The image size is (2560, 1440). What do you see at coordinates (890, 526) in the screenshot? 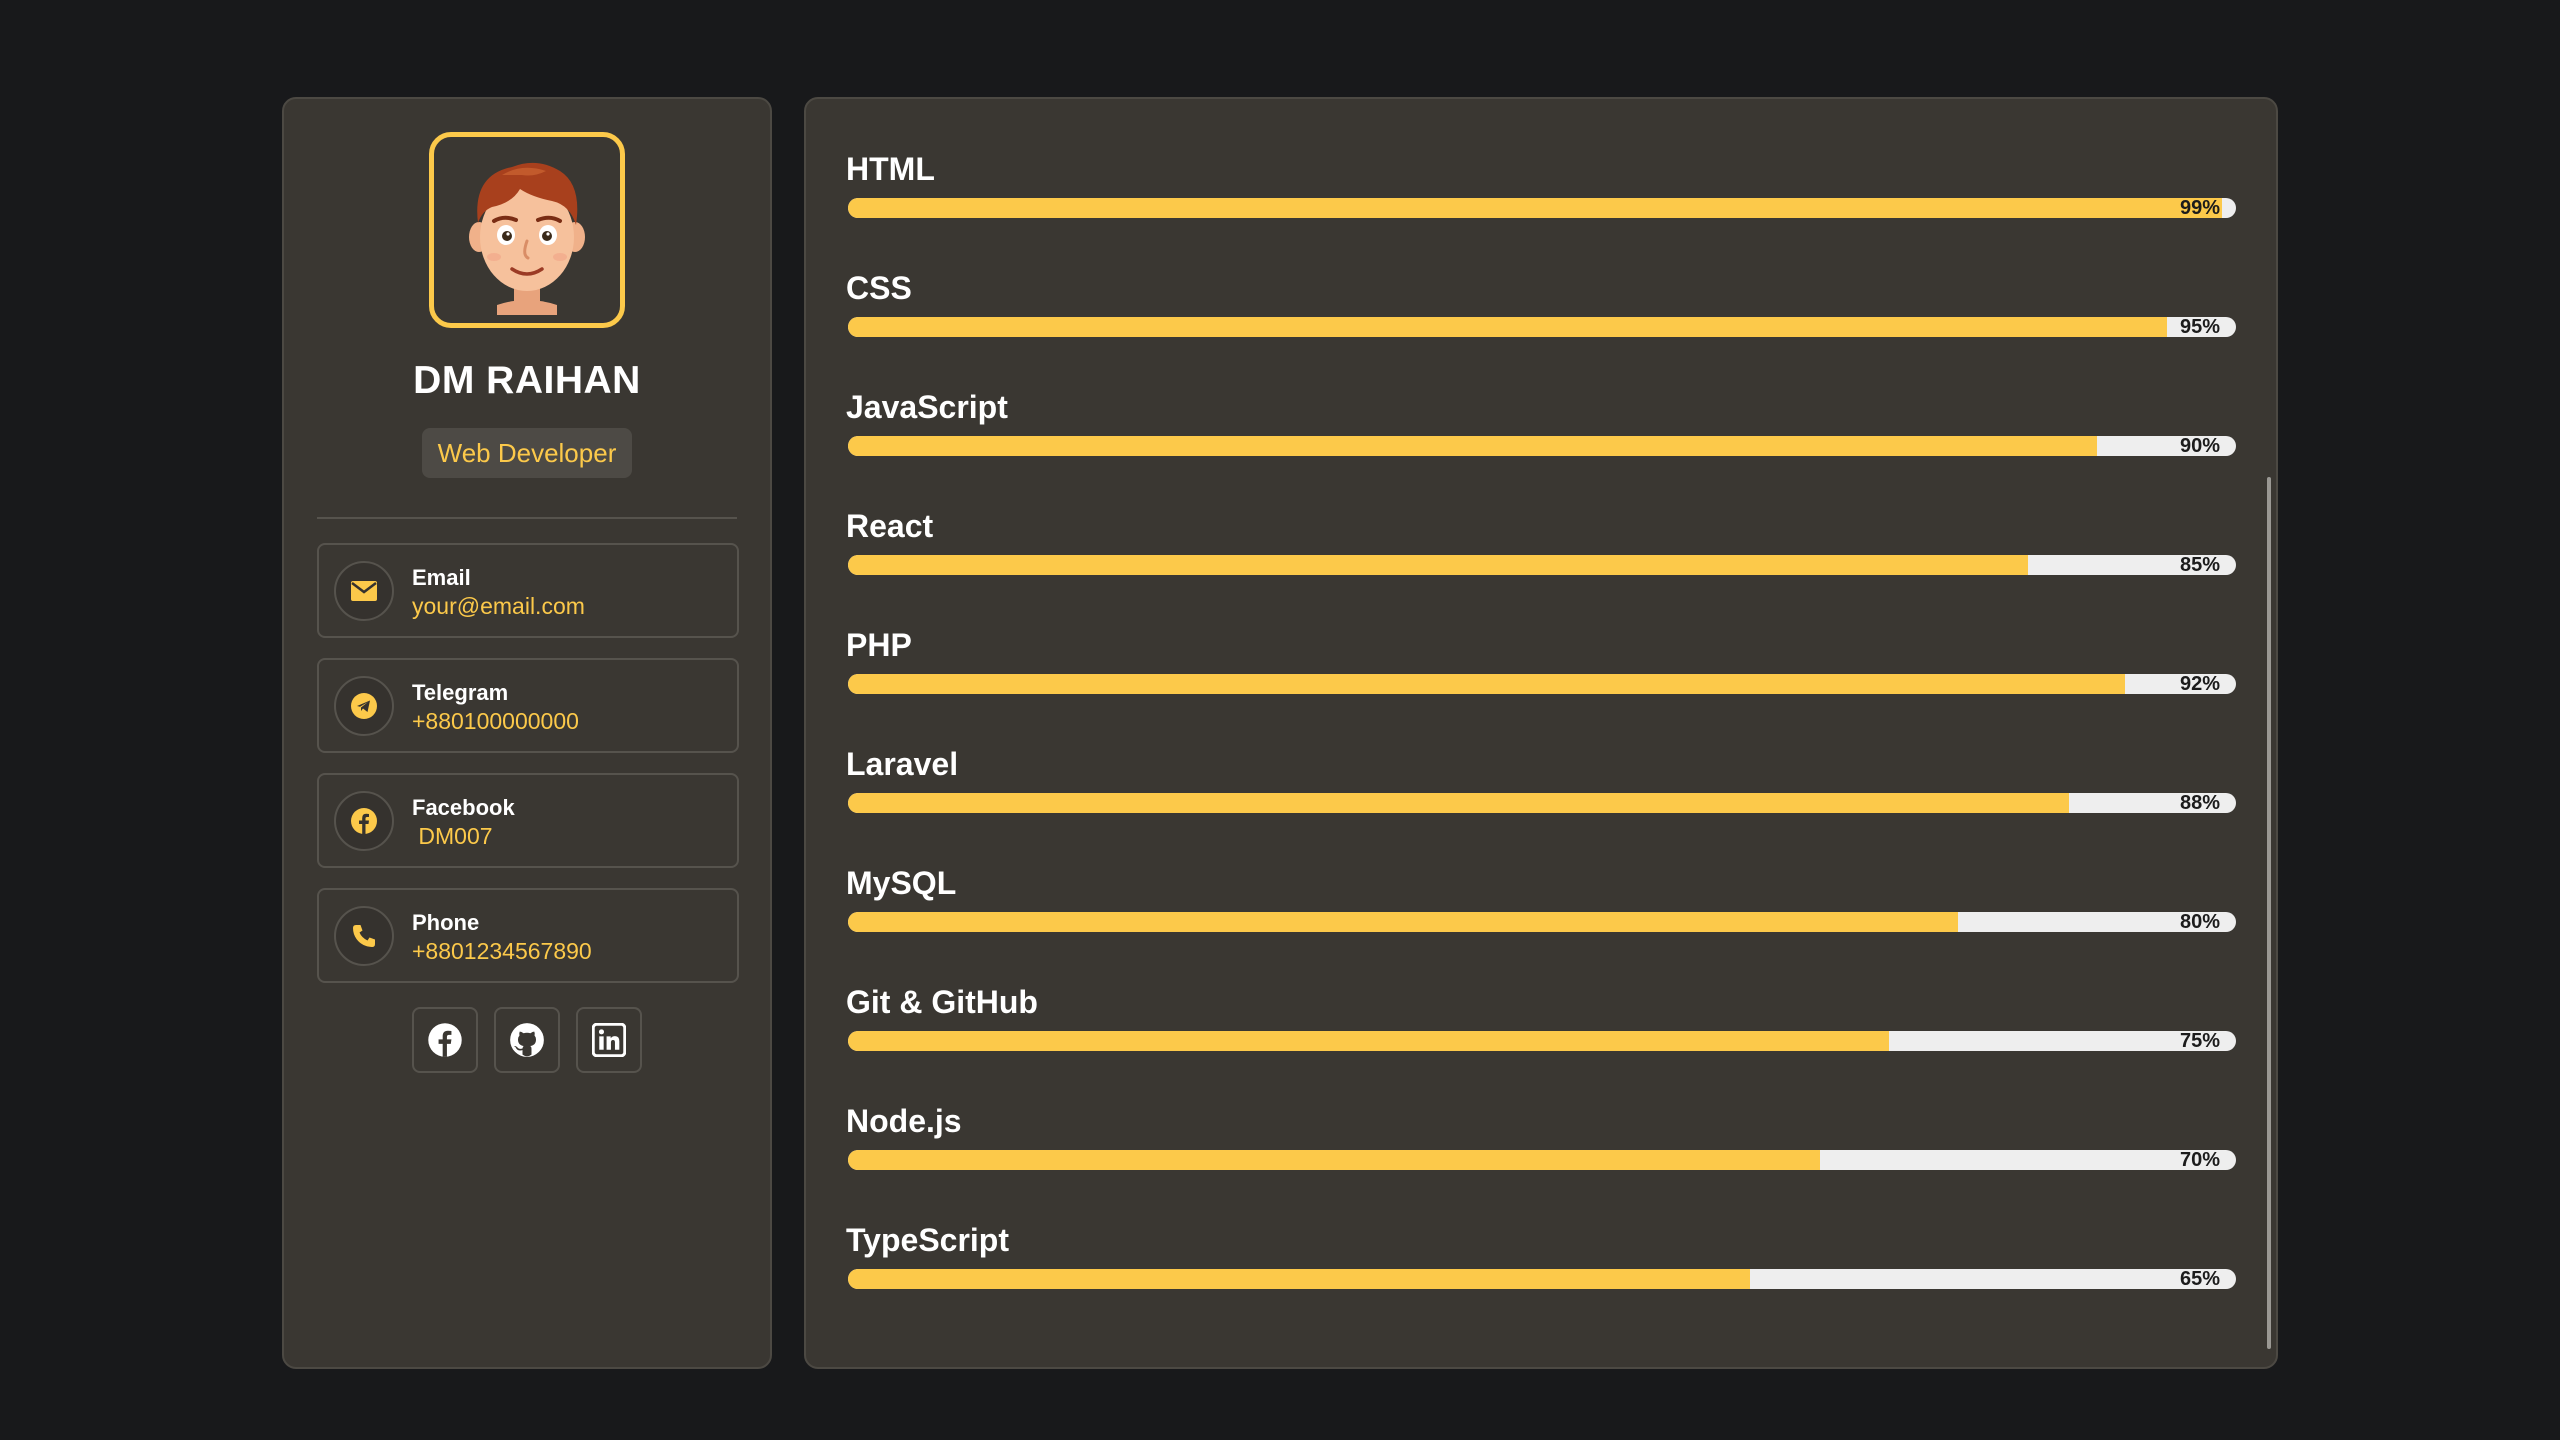
I see `skill-name: React` at bounding box center [890, 526].